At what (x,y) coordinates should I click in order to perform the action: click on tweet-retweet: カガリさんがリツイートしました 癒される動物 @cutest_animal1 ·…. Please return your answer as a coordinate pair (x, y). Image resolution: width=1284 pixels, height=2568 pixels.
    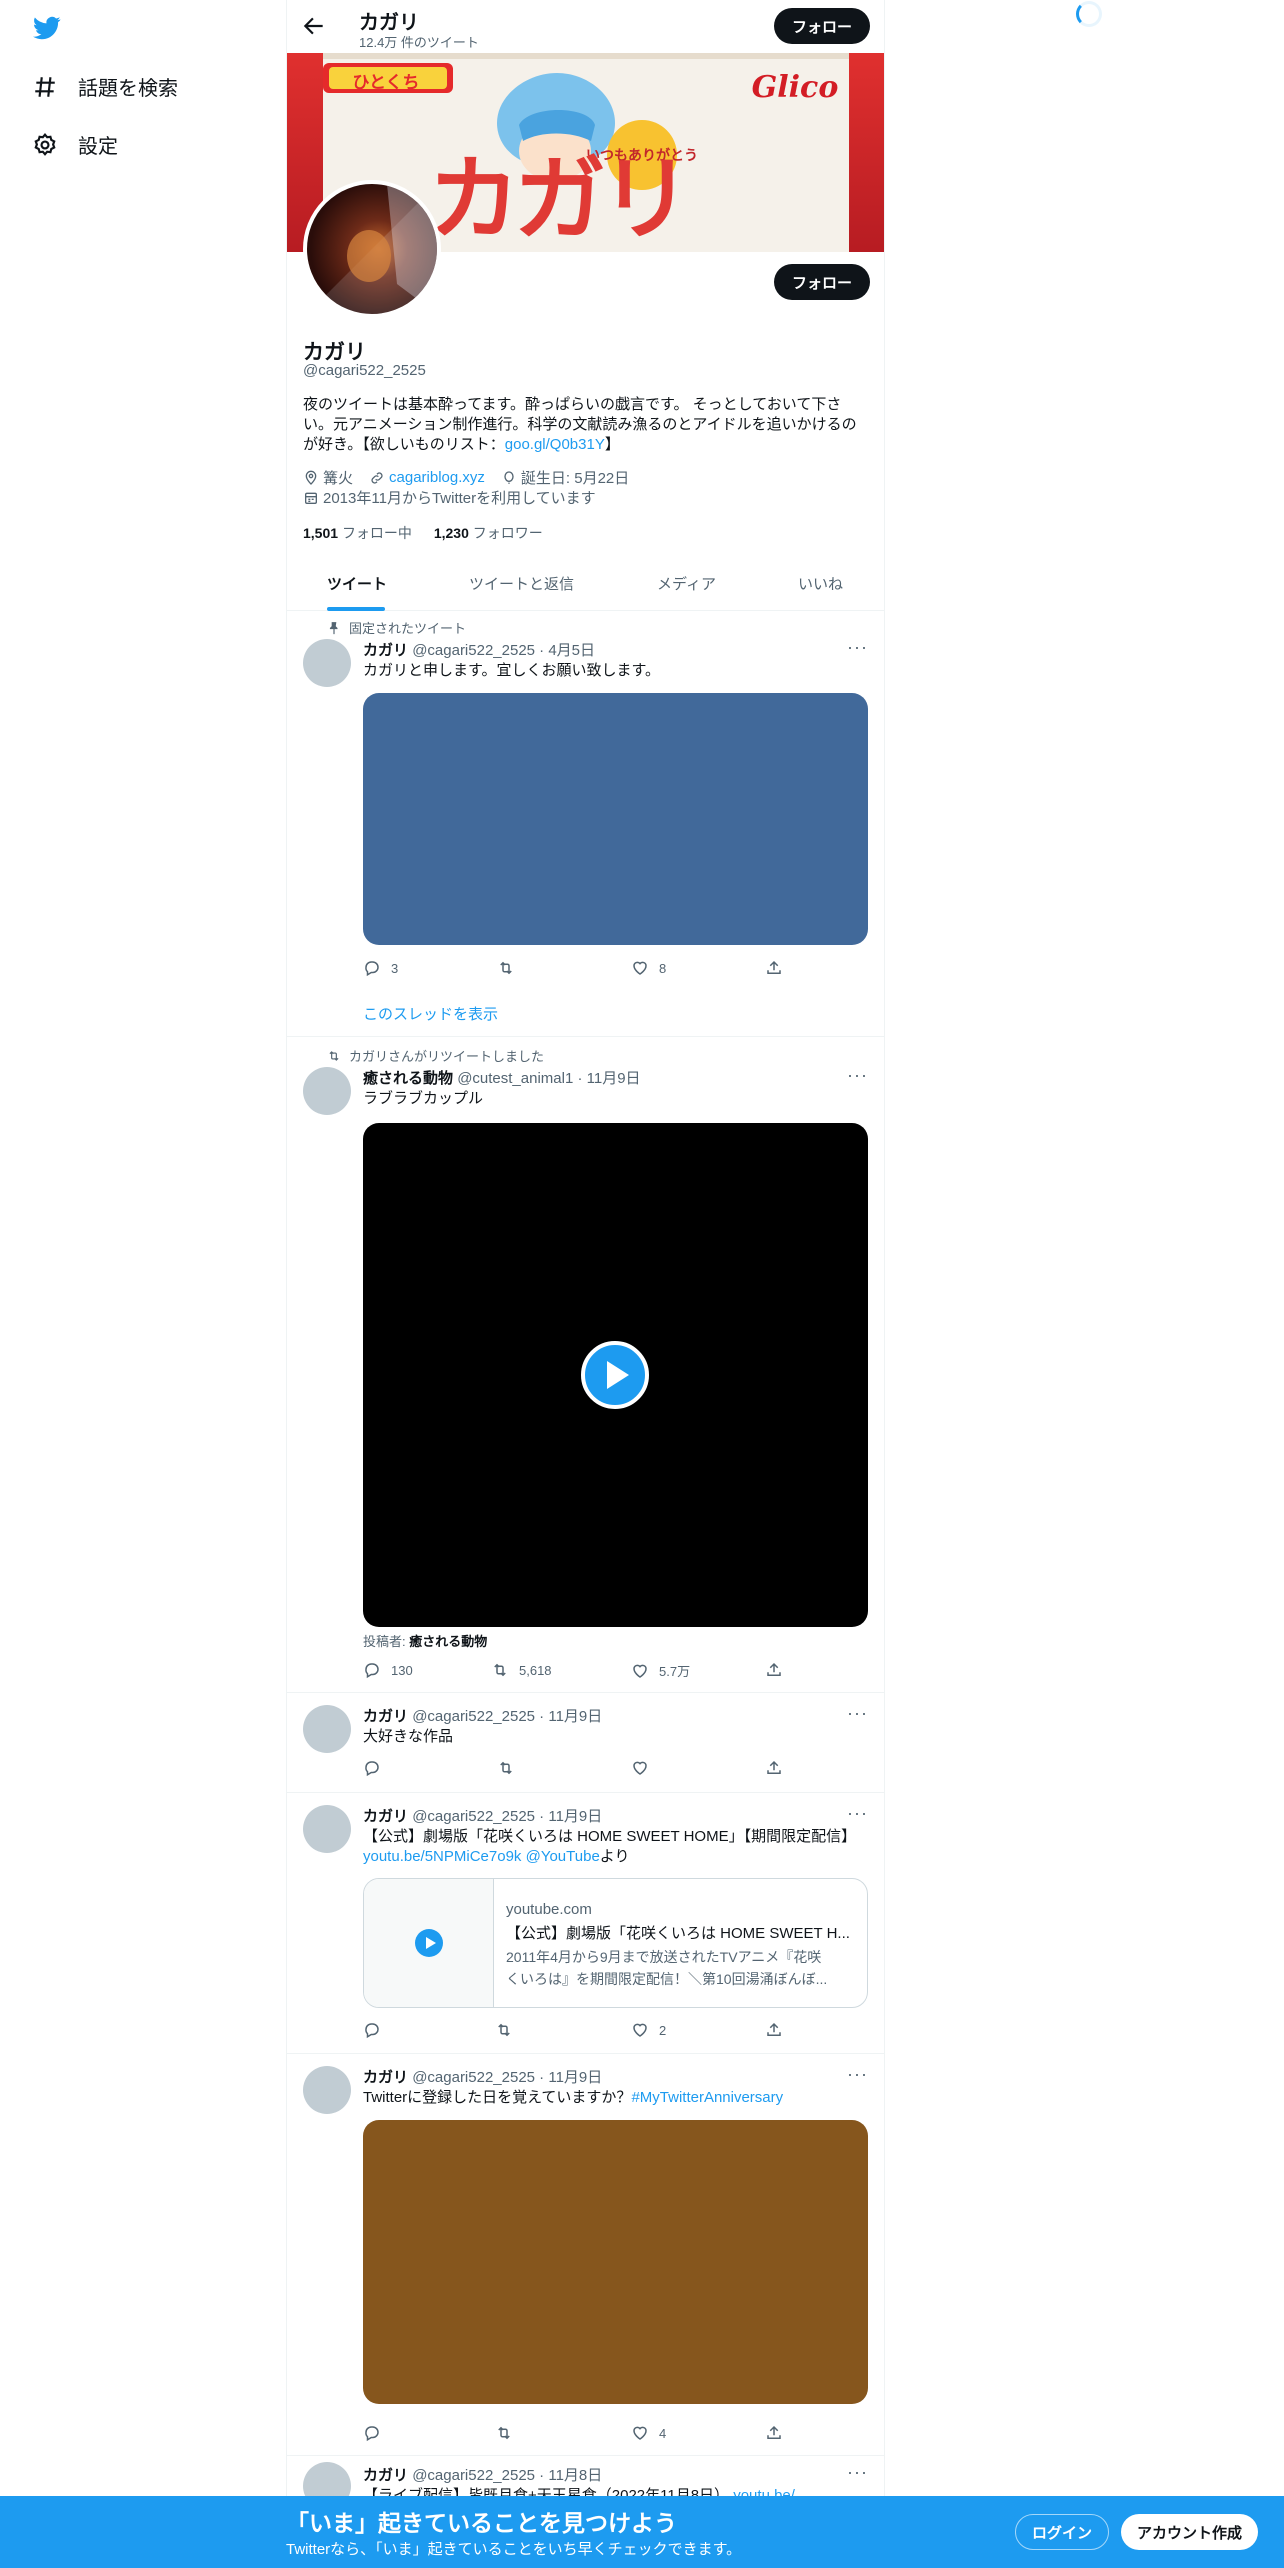
    Looking at the image, I should click on (585, 1365).